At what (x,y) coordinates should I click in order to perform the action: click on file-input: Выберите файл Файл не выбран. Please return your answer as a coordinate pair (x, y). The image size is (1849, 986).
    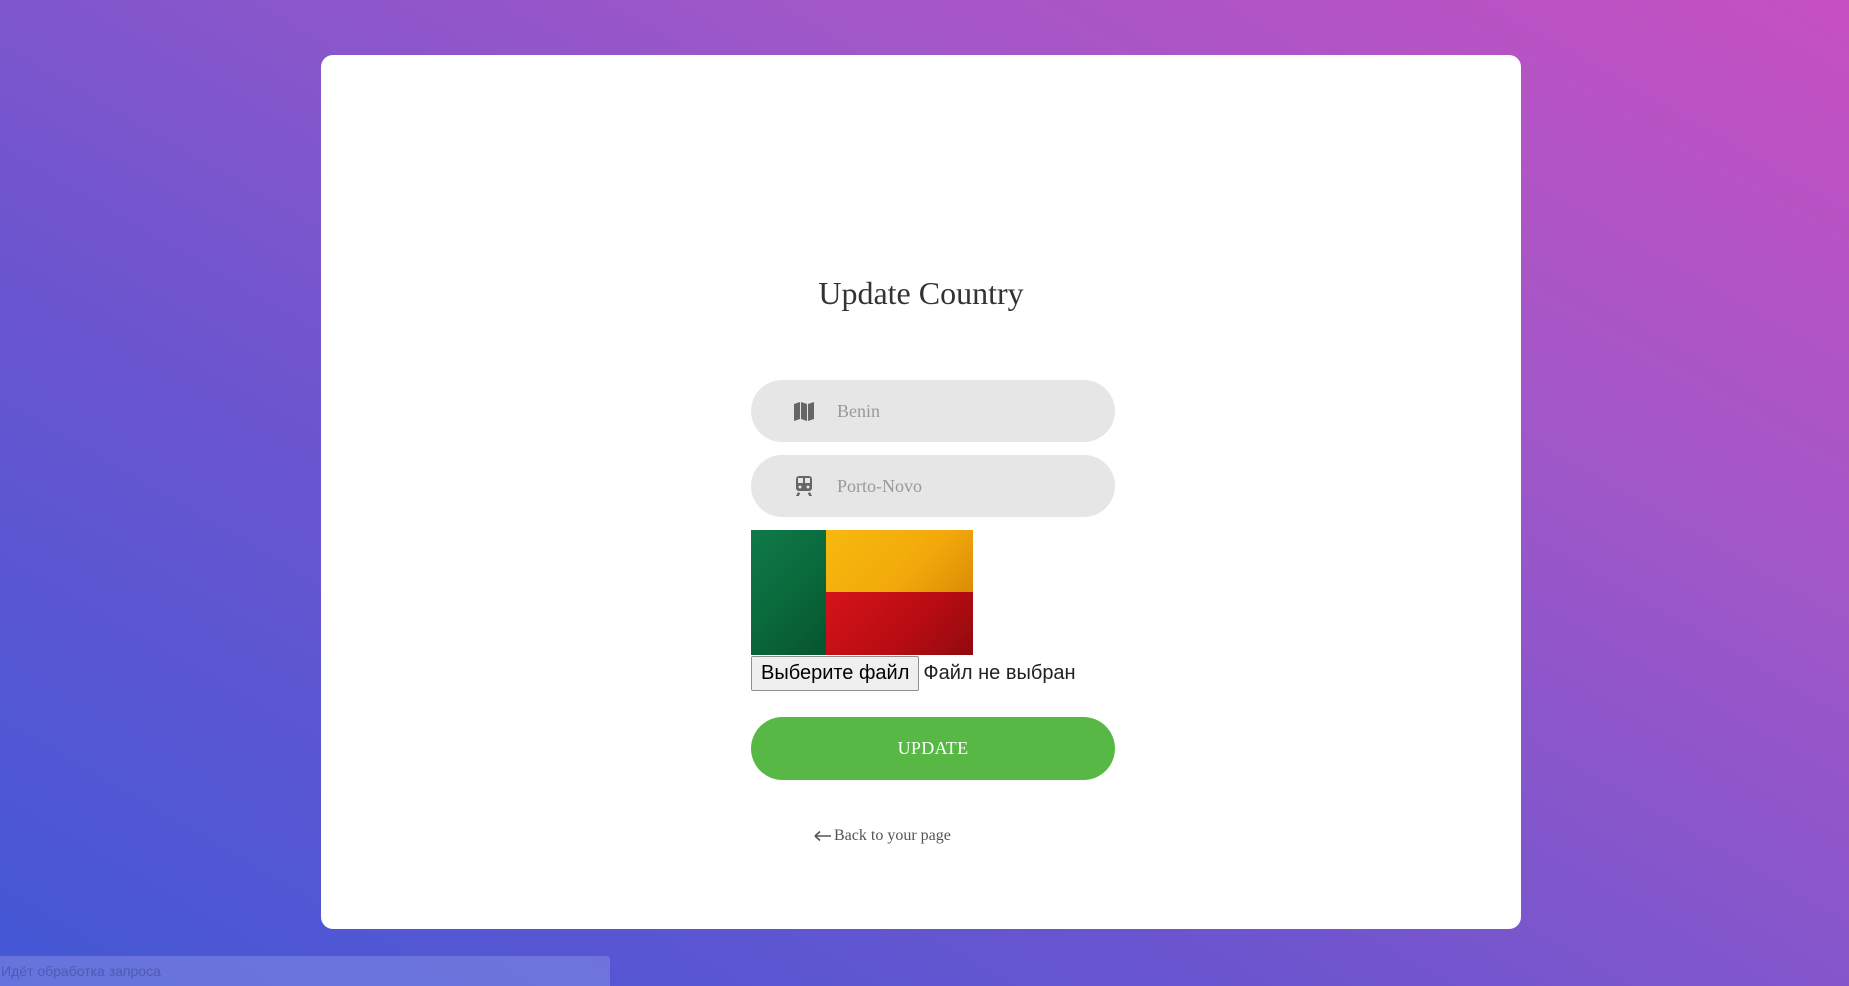
    Looking at the image, I should click on (913, 673).